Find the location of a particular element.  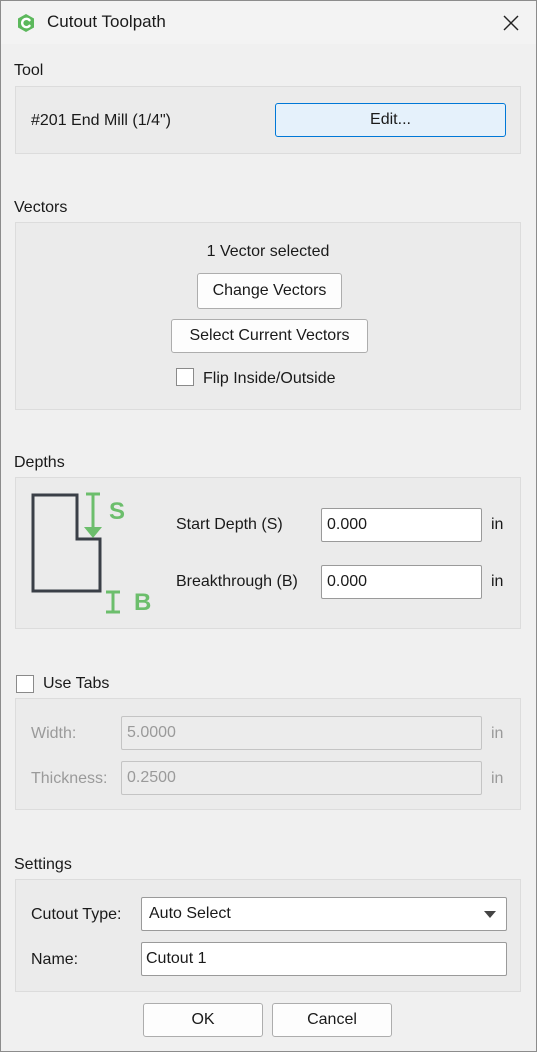

tab-thickness-label: Thickness: is located at coordinates (69, 778).